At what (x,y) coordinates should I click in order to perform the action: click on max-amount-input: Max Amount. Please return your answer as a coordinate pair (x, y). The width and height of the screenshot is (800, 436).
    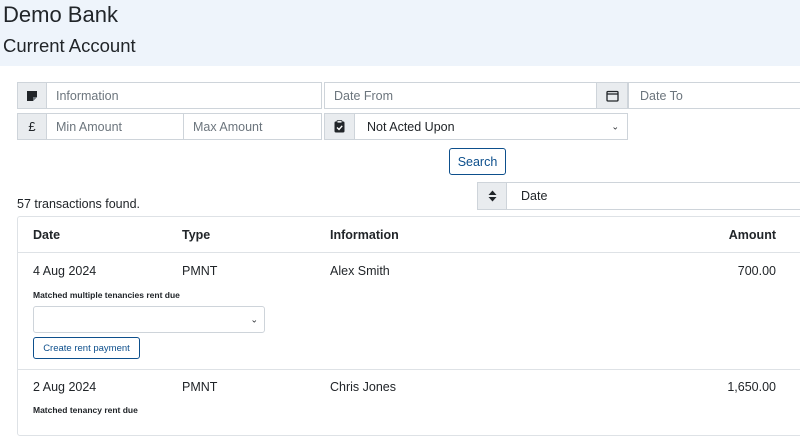
    Looking at the image, I should click on (252, 126).